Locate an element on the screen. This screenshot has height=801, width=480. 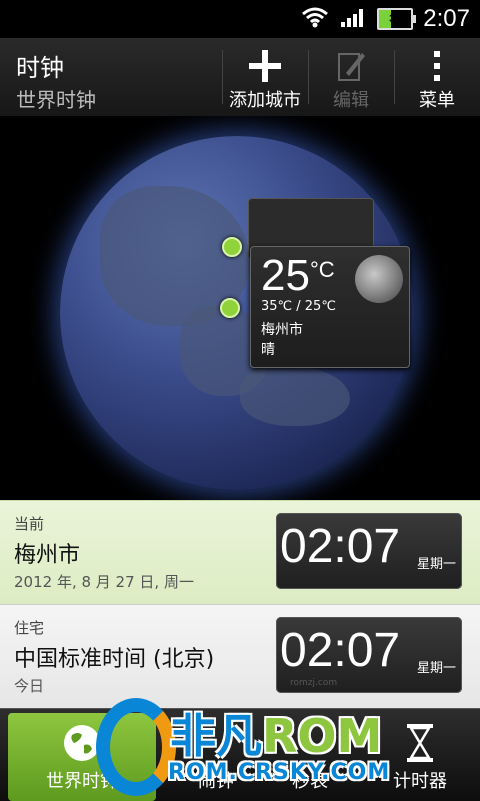
edit-icon is located at coordinates (351, 66).